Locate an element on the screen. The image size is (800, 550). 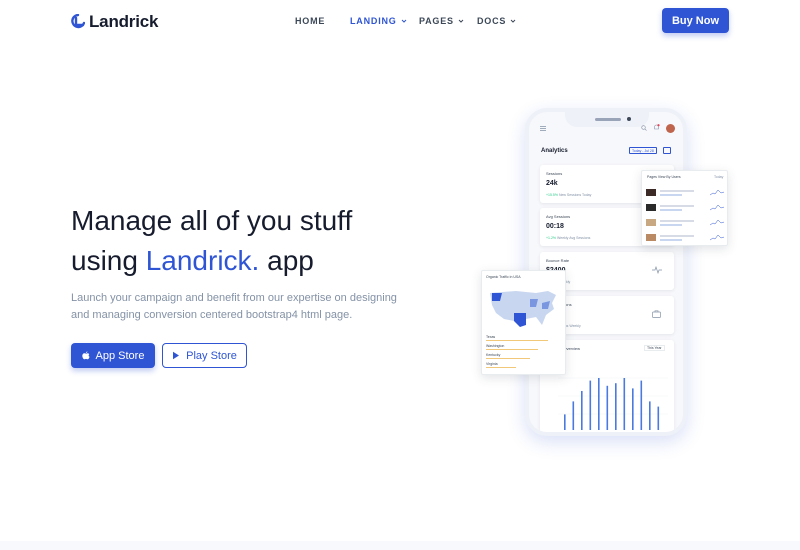
nav-item-home: HOME is located at coordinates (322, 21).